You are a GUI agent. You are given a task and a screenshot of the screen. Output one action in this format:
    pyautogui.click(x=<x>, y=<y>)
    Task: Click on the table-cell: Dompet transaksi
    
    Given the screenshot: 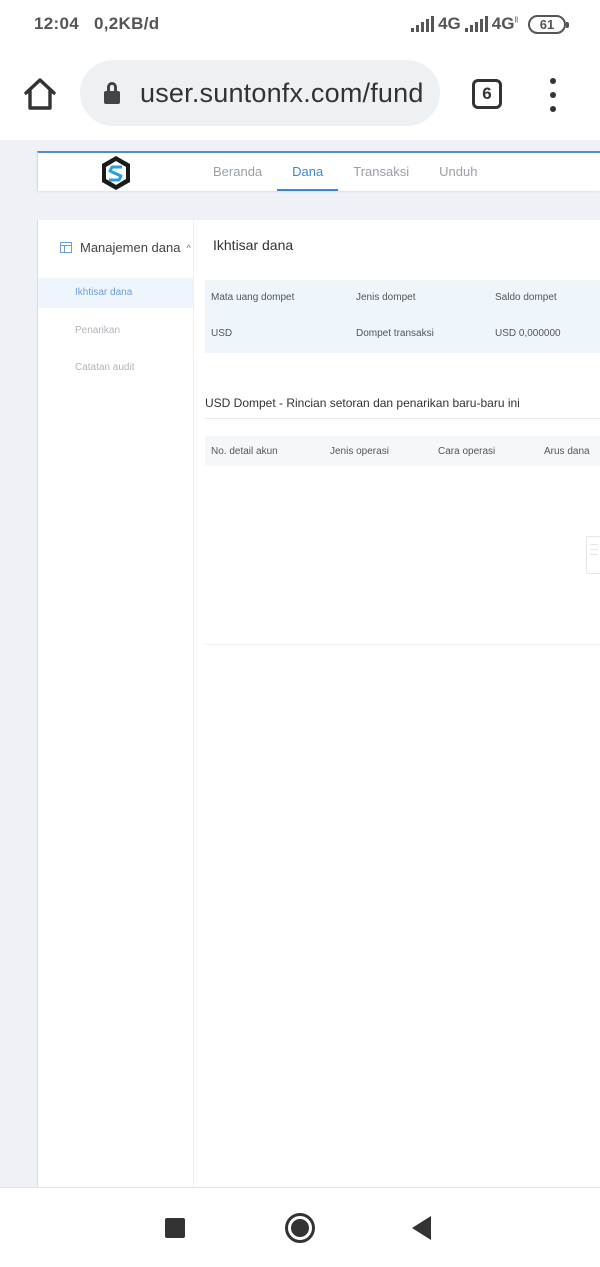 What is the action you would take?
    pyautogui.click(x=395, y=333)
    